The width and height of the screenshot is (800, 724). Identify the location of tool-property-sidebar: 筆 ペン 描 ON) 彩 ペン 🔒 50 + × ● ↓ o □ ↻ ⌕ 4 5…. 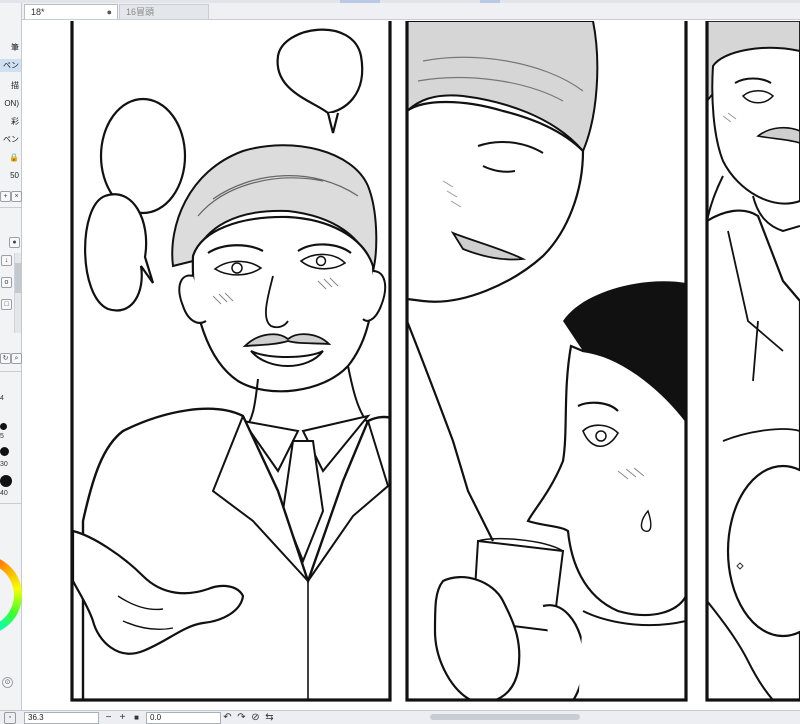
(11, 356).